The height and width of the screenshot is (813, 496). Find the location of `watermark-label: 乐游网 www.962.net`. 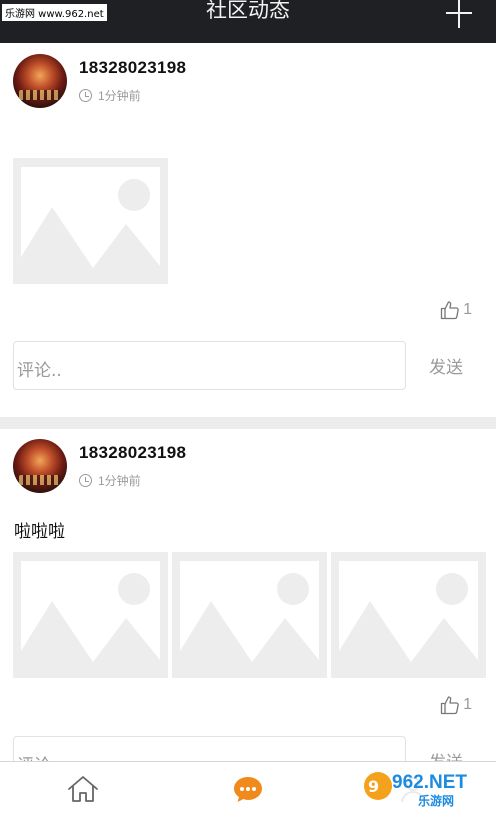

watermark-label: 乐游网 www.962.net is located at coordinates (54, 12).